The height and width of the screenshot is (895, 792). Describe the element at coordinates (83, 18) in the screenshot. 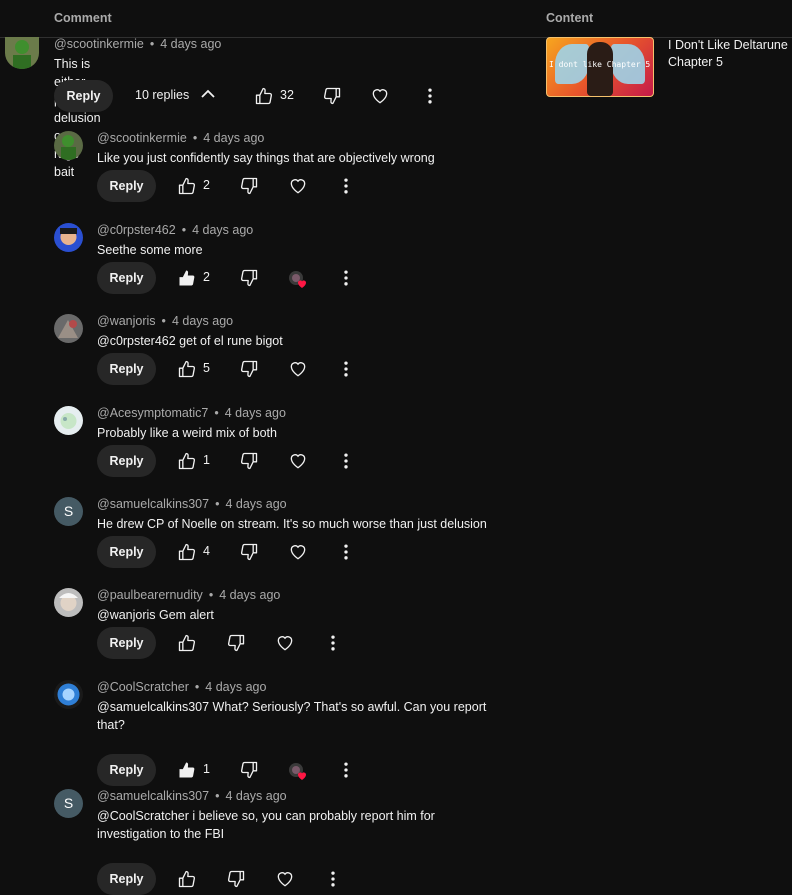

I see `column-header-comment: Comment` at that location.